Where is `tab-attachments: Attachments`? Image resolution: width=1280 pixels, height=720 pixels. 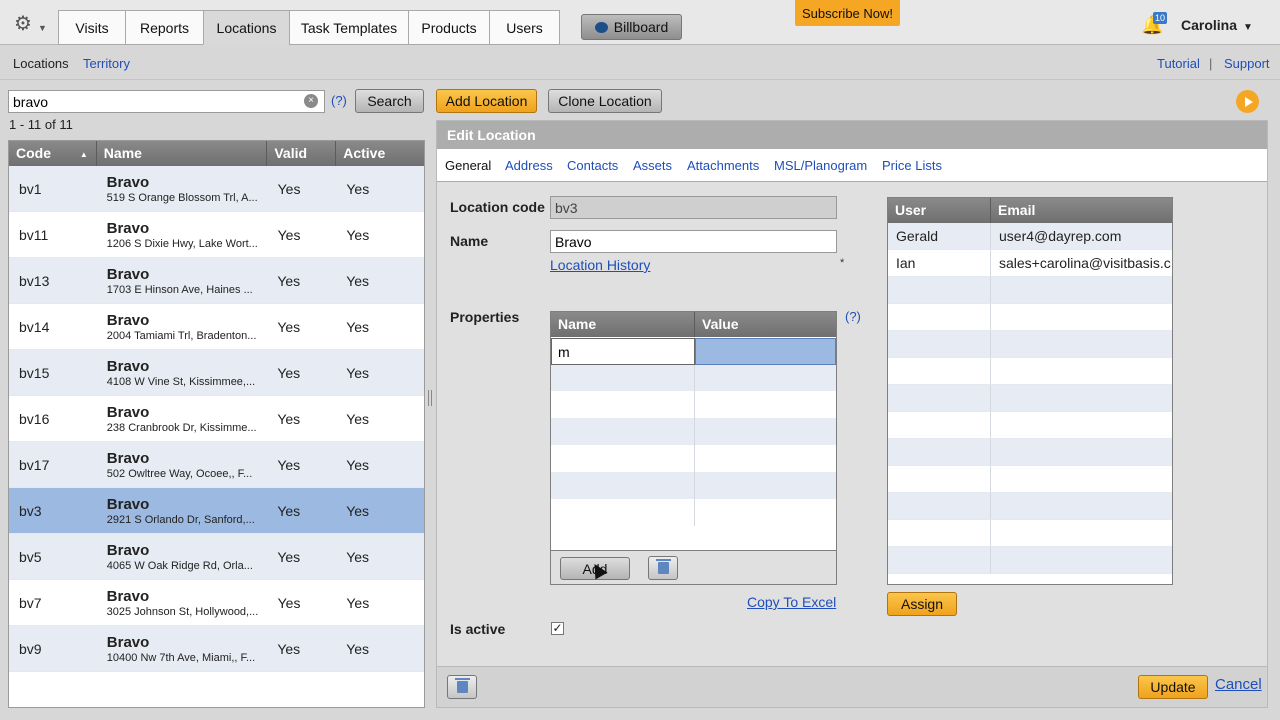 tab-attachments: Attachments is located at coordinates (723, 165).